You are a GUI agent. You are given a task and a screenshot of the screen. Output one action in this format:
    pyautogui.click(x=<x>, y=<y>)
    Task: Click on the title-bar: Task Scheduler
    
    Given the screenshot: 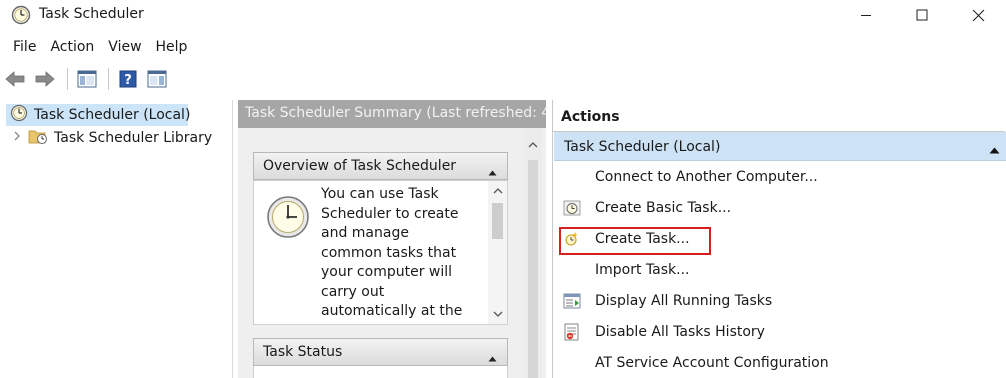 What is the action you would take?
    pyautogui.click(x=503, y=16)
    